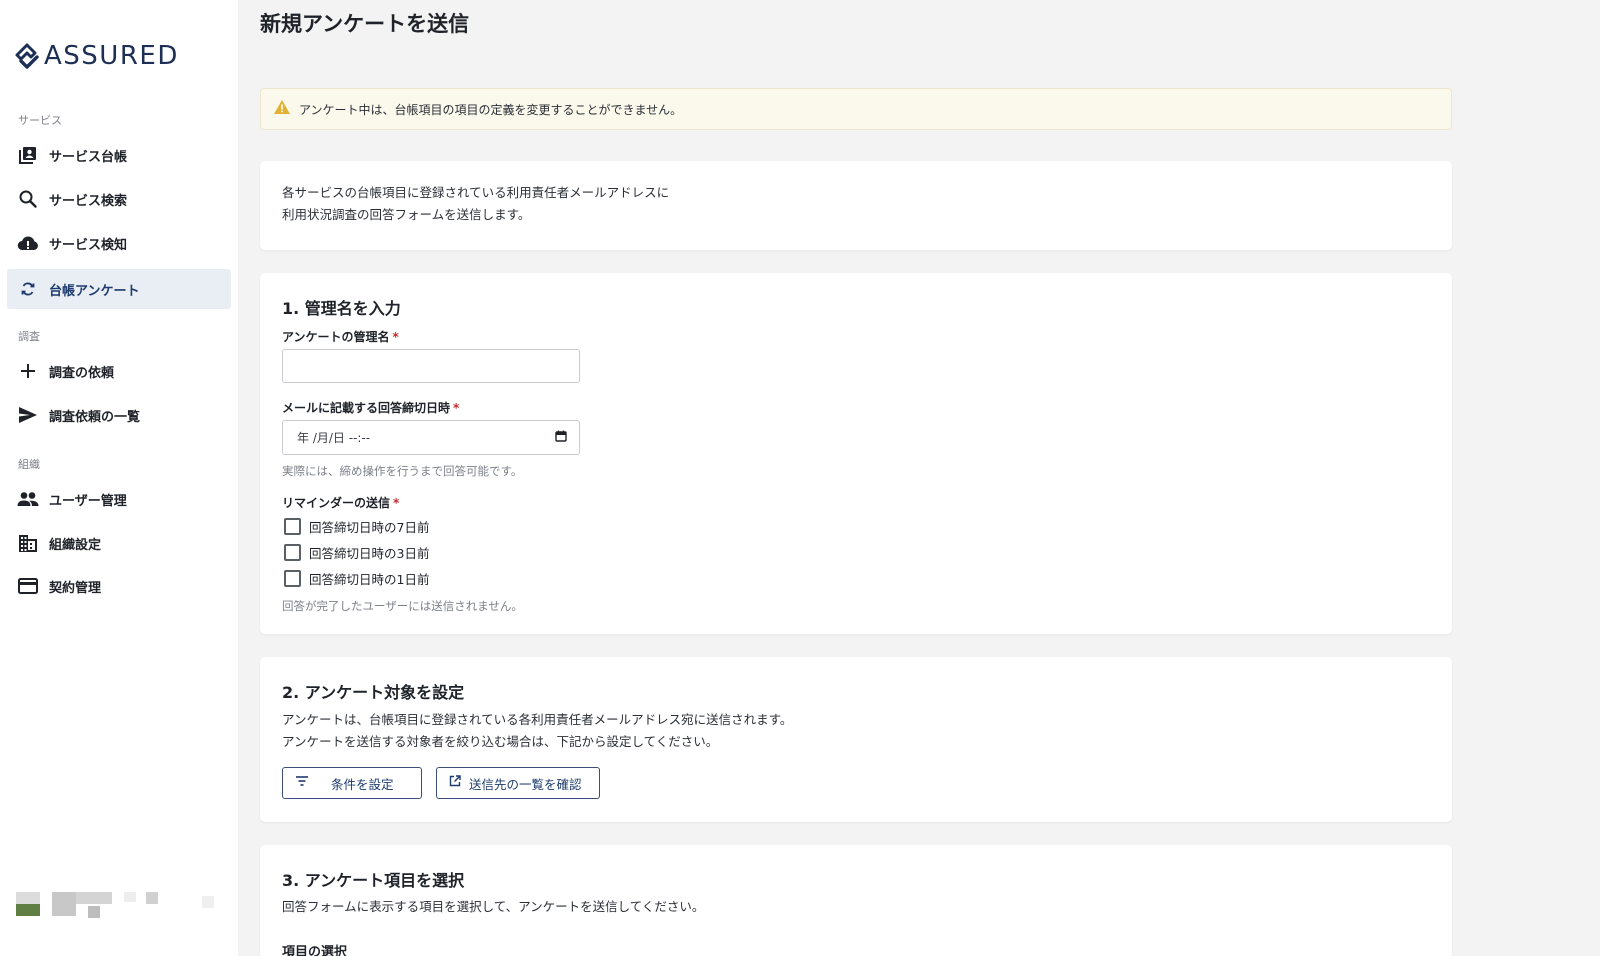 The width and height of the screenshot is (1600, 956). I want to click on sidebar-item-service-search: サービス検索, so click(119, 199).